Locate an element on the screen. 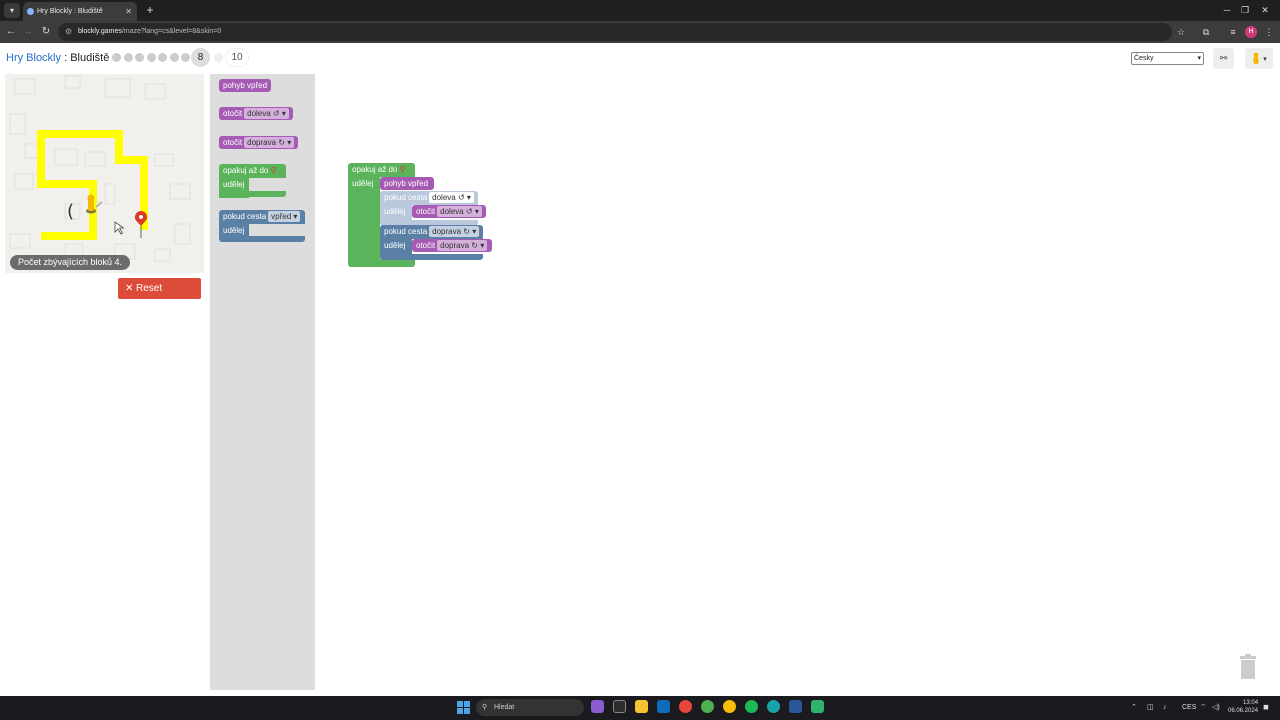 The width and height of the screenshot is (1280, 720). tab-search-button: ▾ is located at coordinates (12, 10).